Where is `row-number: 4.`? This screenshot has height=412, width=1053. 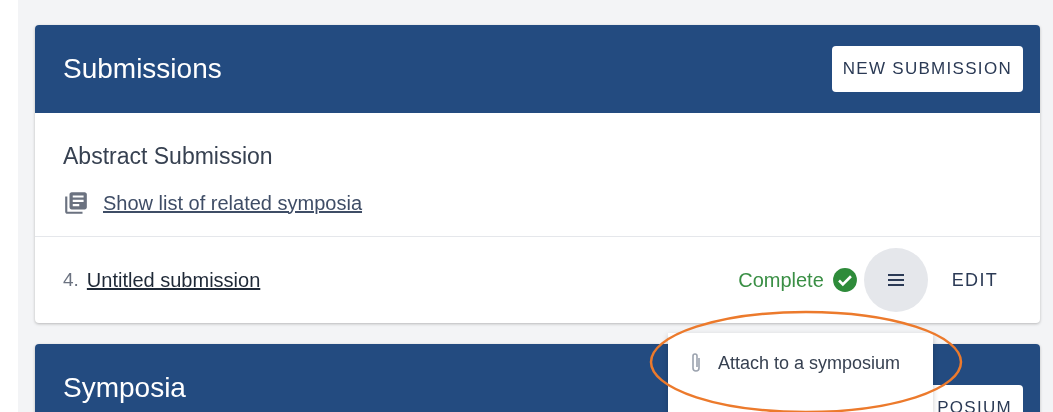 row-number: 4. is located at coordinates (71, 280).